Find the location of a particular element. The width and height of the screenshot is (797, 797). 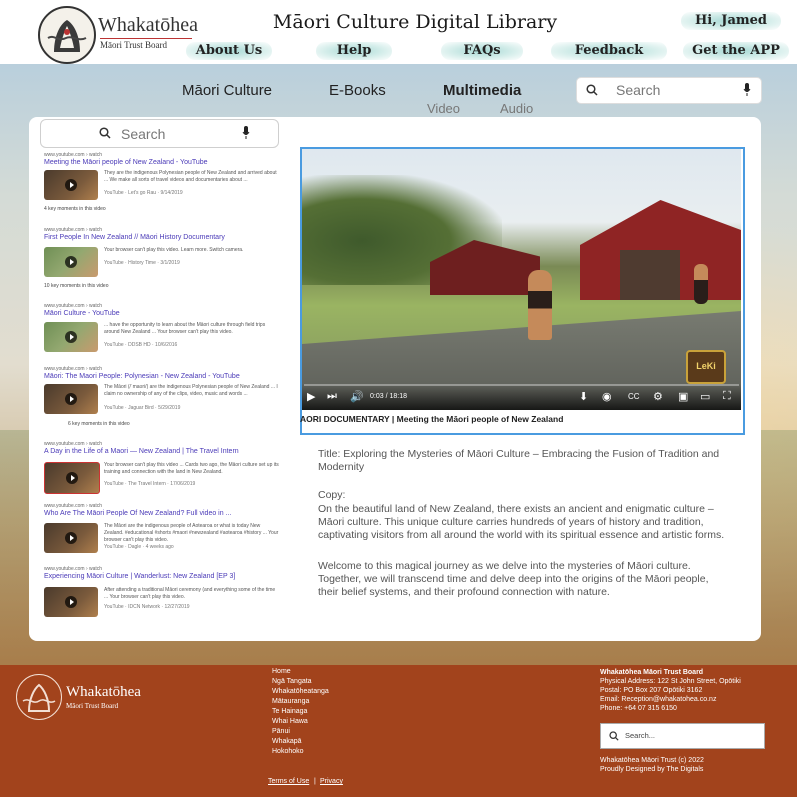

next-icon: ⏭ is located at coordinates (332, 396).